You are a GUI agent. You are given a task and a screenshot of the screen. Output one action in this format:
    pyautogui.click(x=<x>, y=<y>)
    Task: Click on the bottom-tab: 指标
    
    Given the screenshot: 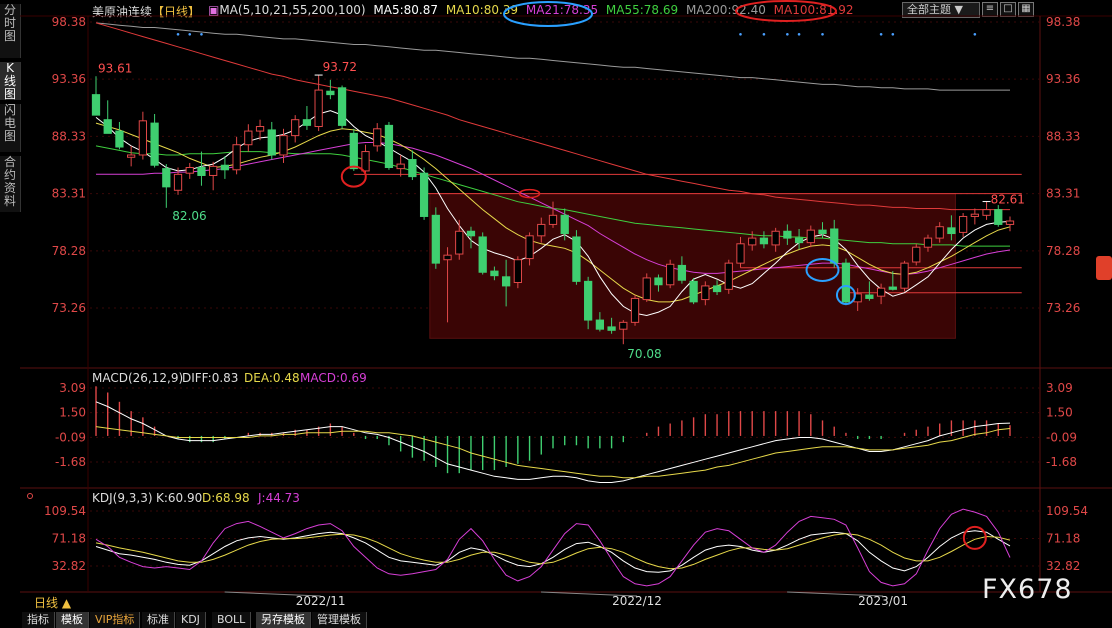 What is the action you would take?
    pyautogui.click(x=38, y=620)
    